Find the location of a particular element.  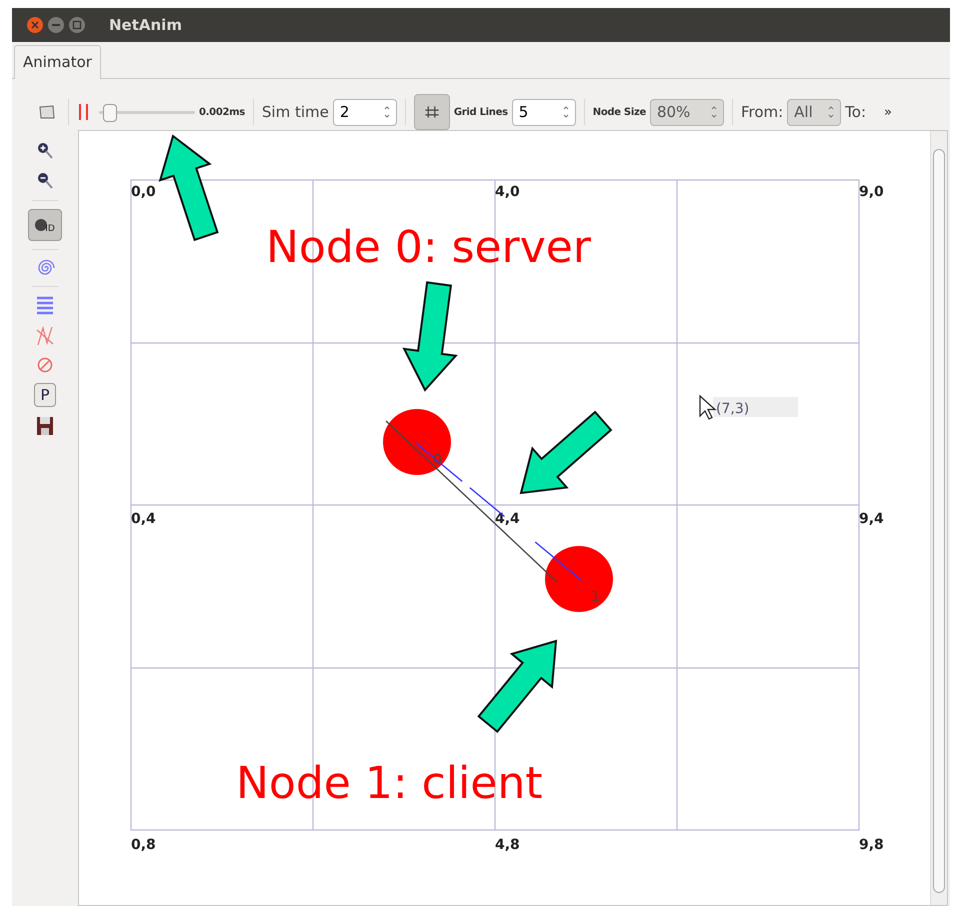

grid-coordinate: 0,4 is located at coordinates (143, 519).